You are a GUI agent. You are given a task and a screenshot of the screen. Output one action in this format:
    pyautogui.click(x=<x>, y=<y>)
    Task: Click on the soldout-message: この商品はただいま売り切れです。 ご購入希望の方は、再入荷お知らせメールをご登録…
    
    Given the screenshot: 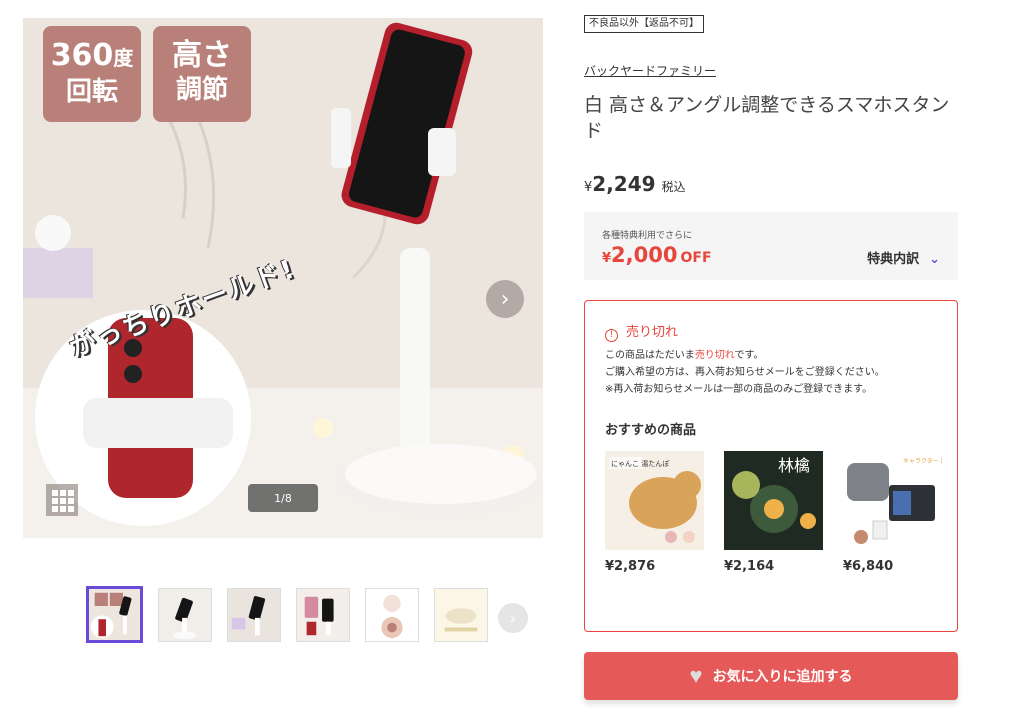 What is the action you would take?
    pyautogui.click(x=745, y=372)
    